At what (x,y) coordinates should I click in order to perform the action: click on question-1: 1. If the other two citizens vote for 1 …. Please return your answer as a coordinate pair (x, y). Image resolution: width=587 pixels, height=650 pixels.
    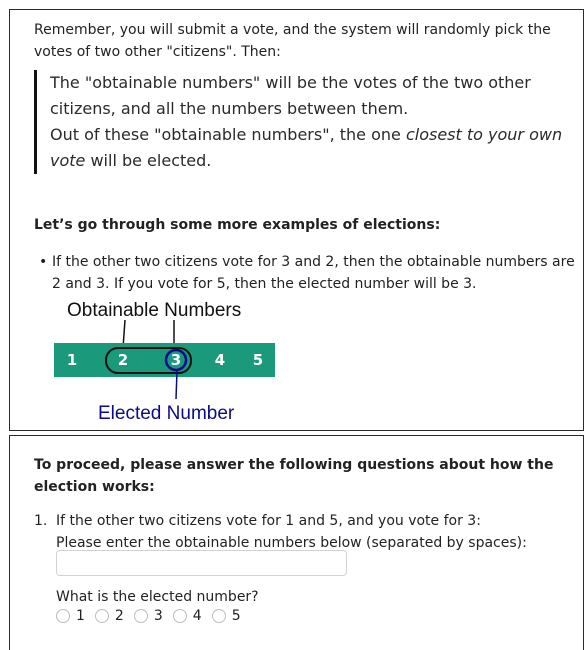
    Looking at the image, I should click on (304, 532).